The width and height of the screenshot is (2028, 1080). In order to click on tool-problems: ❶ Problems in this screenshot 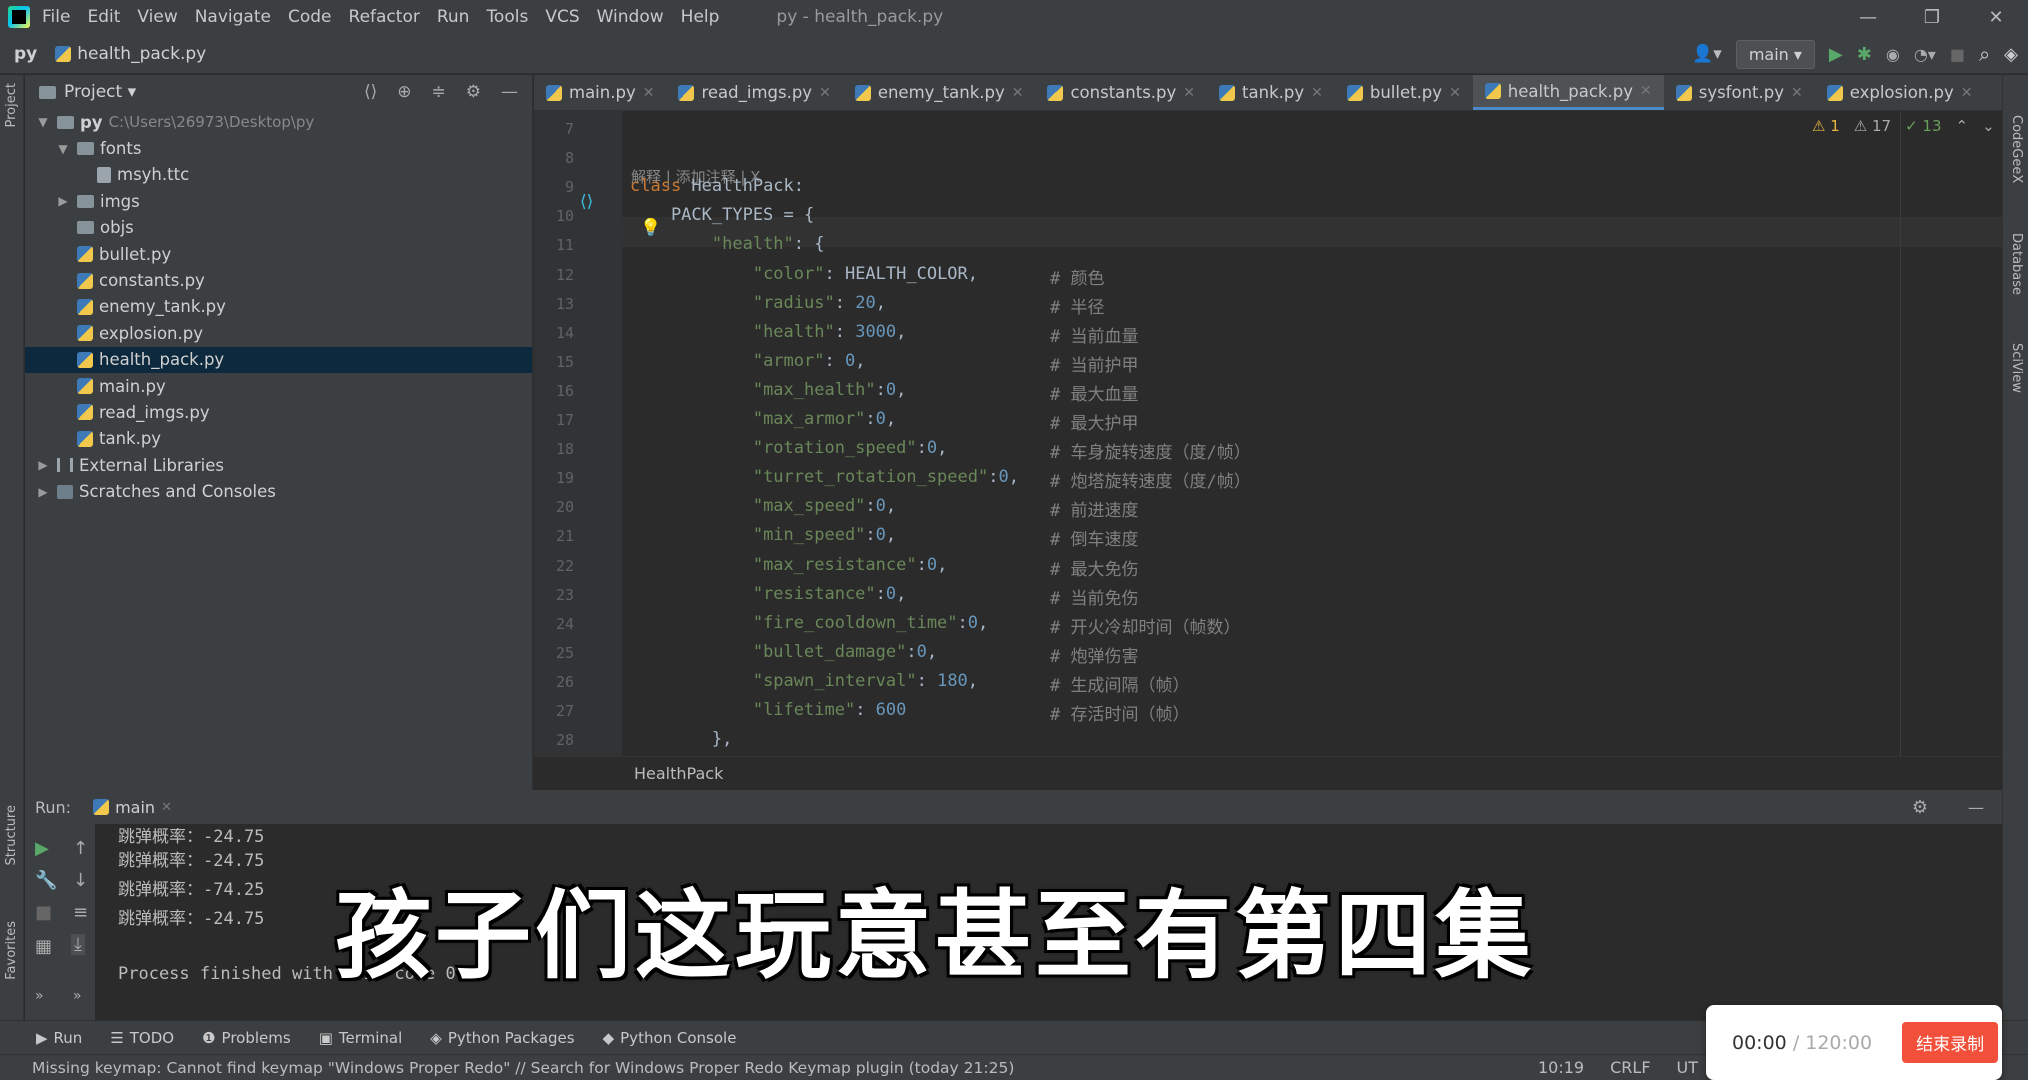, I will do `click(246, 1038)`.